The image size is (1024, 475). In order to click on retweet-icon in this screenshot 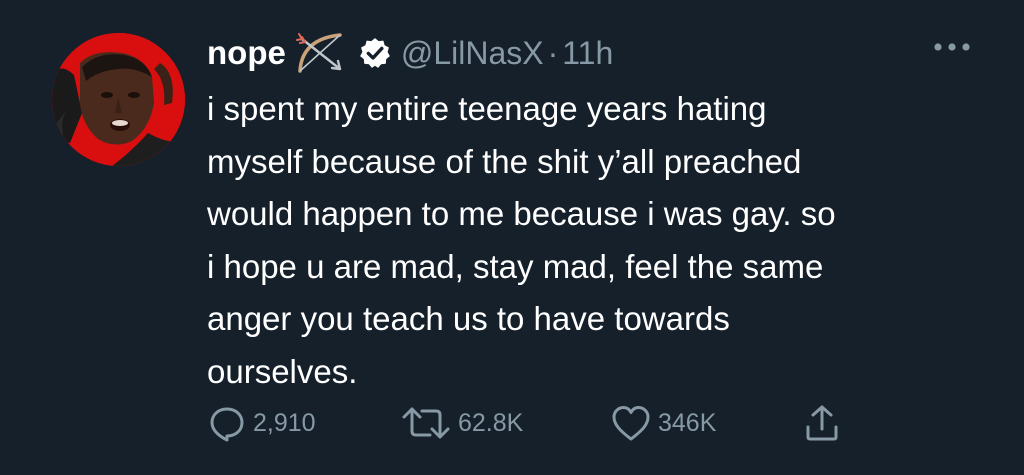, I will do `click(426, 423)`.